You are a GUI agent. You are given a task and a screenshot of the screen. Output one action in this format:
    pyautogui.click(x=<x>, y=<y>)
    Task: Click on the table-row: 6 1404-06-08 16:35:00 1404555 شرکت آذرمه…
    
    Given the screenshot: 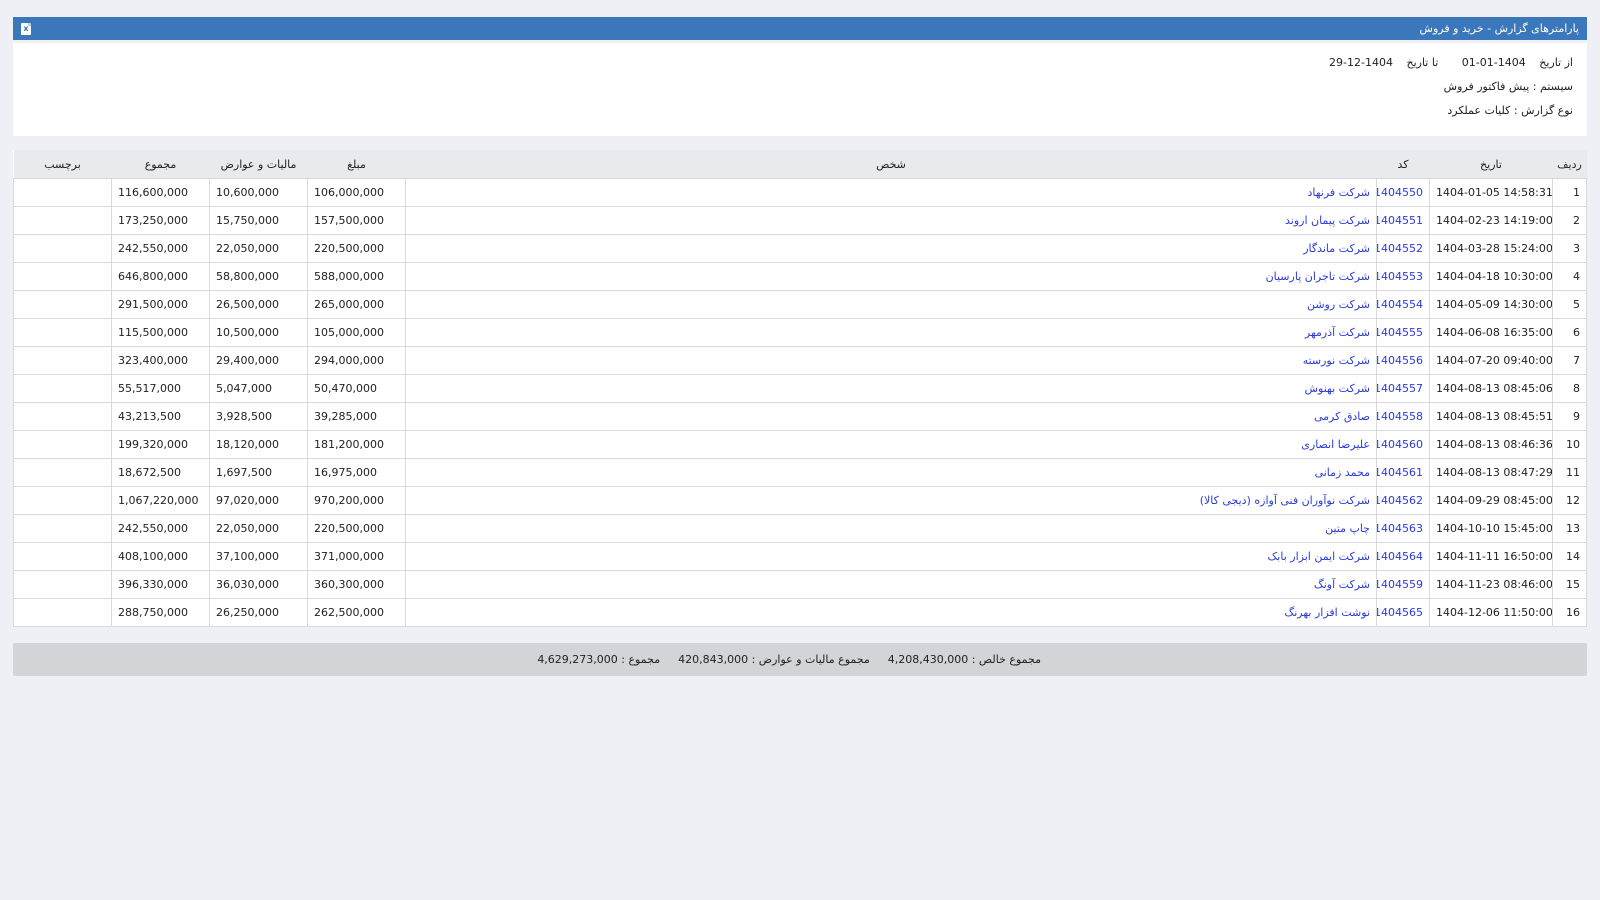 What is the action you would take?
    pyautogui.click(x=800, y=332)
    